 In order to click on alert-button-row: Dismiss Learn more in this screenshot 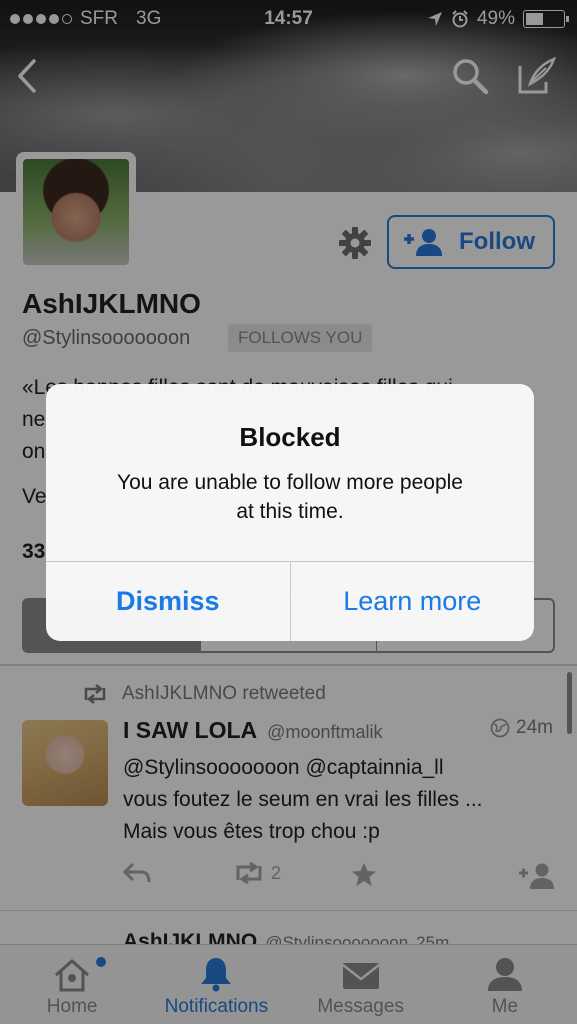, I will do `click(290, 601)`.